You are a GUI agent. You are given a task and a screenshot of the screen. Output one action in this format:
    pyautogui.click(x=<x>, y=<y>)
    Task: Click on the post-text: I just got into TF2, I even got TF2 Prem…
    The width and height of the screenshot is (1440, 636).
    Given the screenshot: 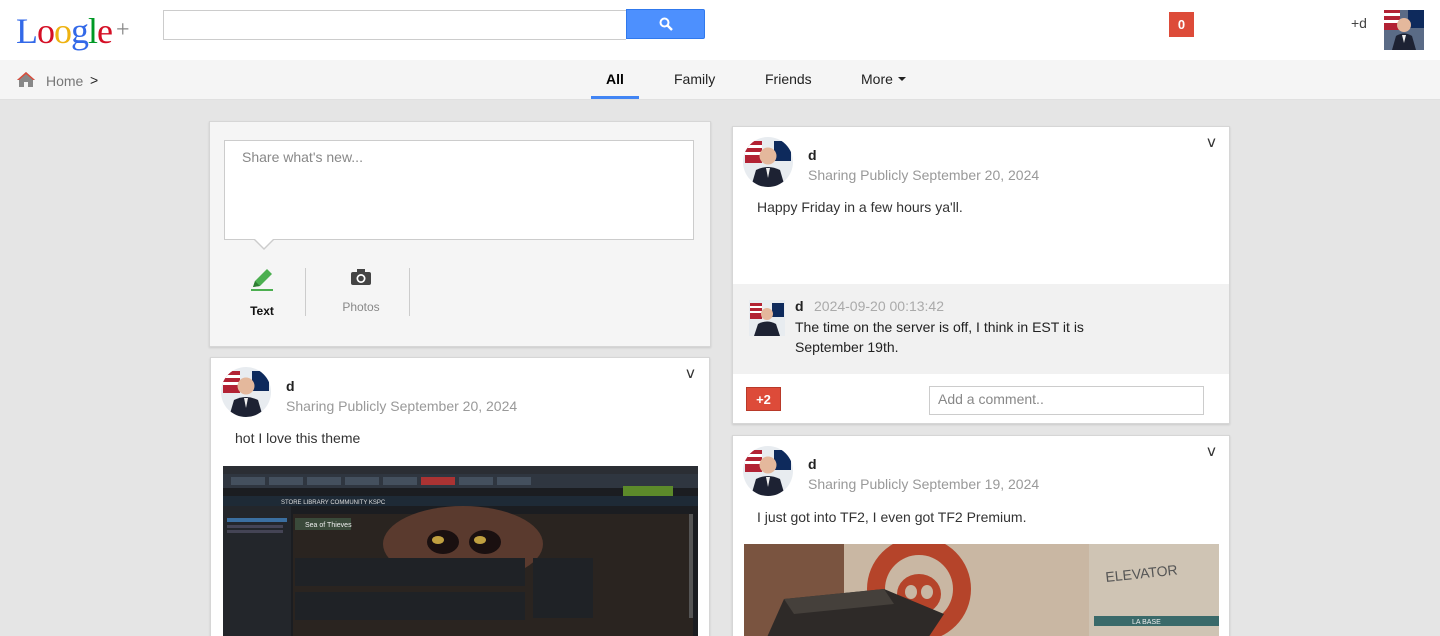 What is the action you would take?
    pyautogui.click(x=892, y=517)
    